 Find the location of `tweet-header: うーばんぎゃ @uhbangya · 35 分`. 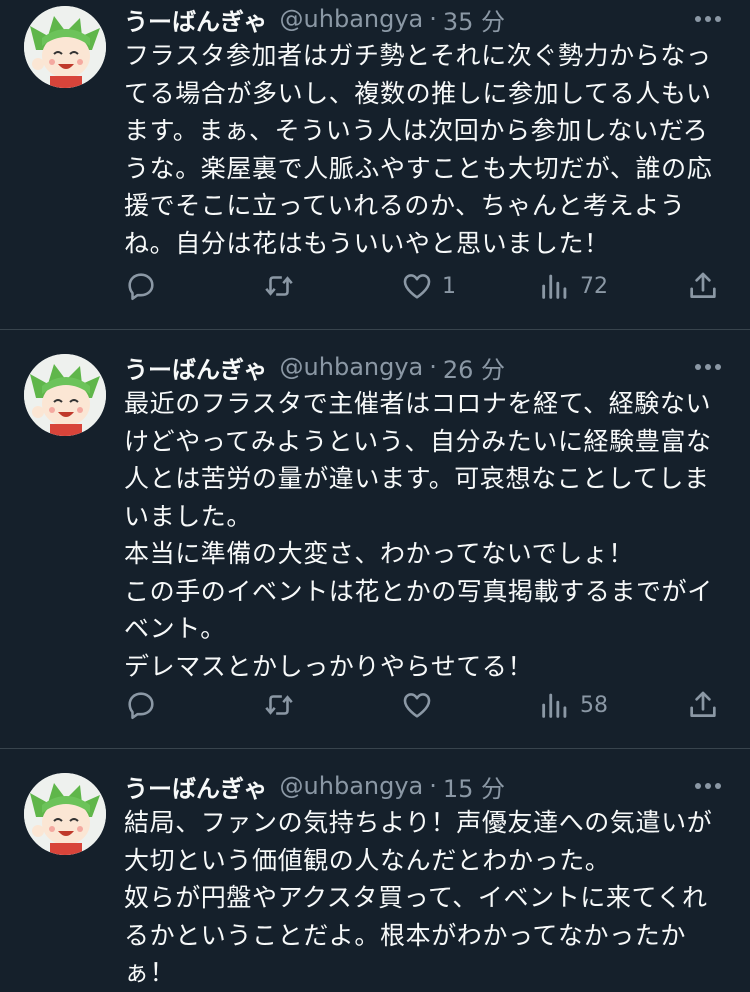

tweet-header: うーばんぎゃ @uhbangya · 35 分 is located at coordinates (314, 19).